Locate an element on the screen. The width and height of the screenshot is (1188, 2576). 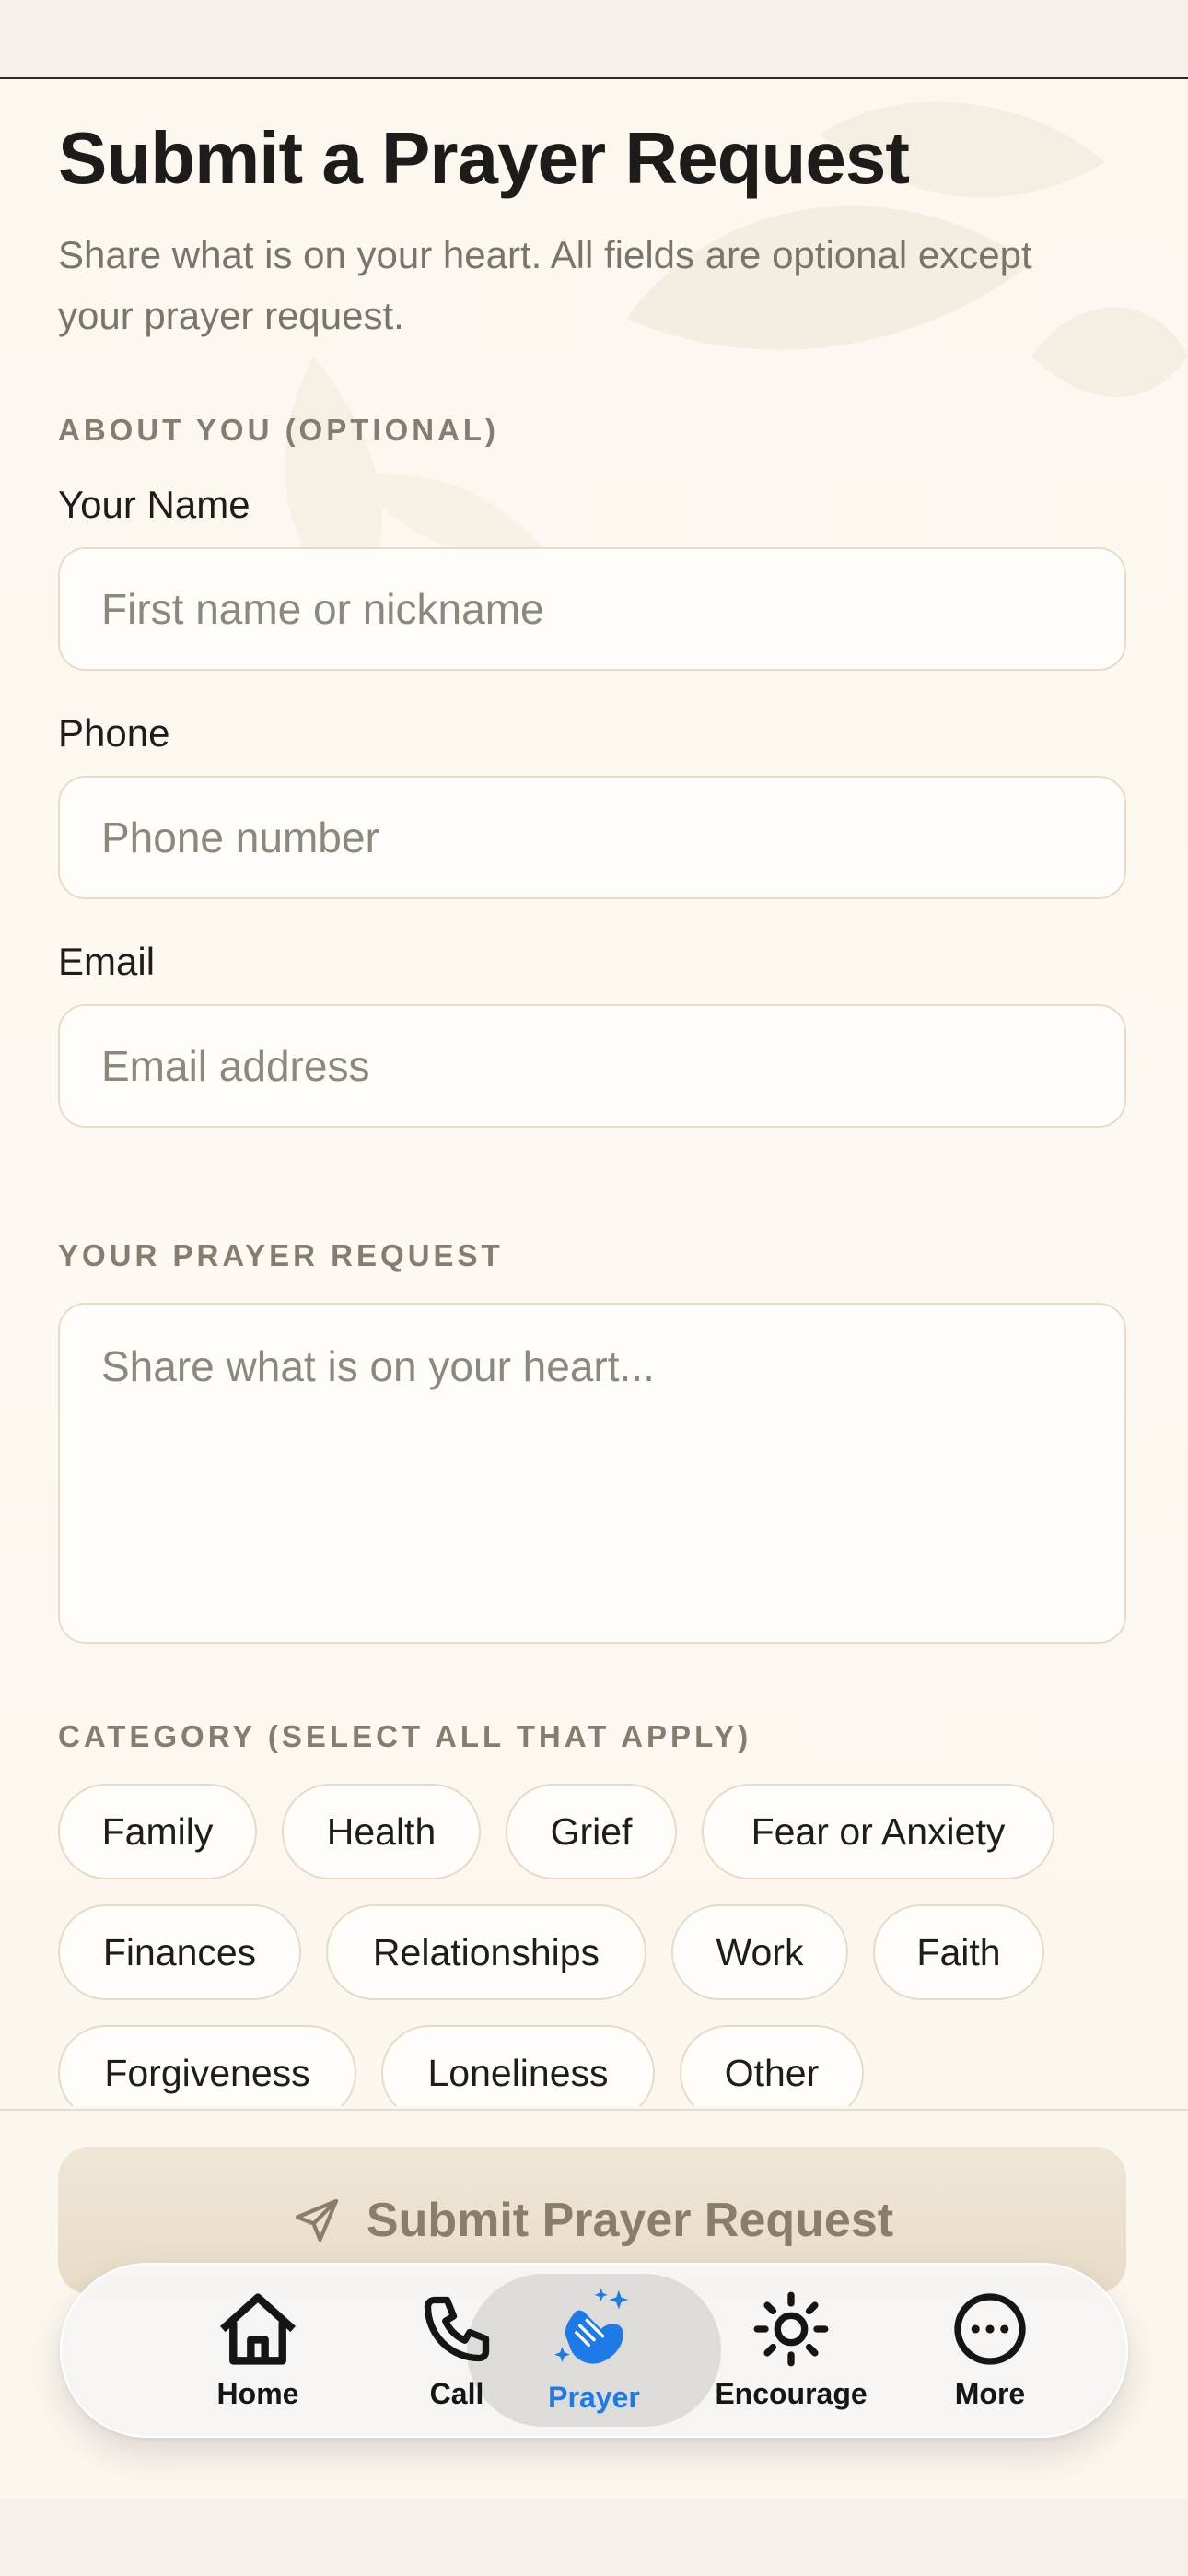
home-indicator-area is located at coordinates (594, 2537).